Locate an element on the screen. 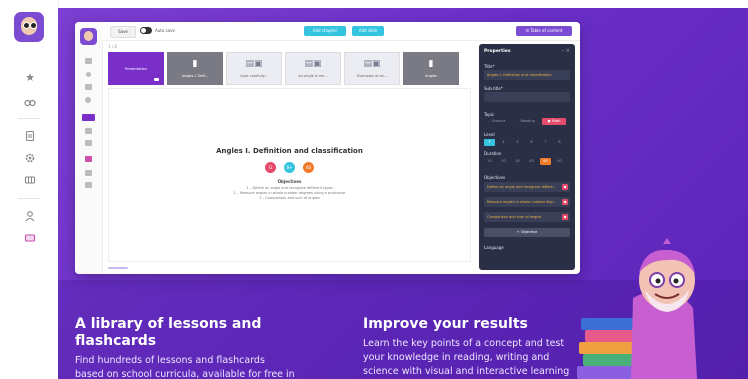 The height and width of the screenshot is (379, 748). circle-icon is located at coordinates (88, 100).